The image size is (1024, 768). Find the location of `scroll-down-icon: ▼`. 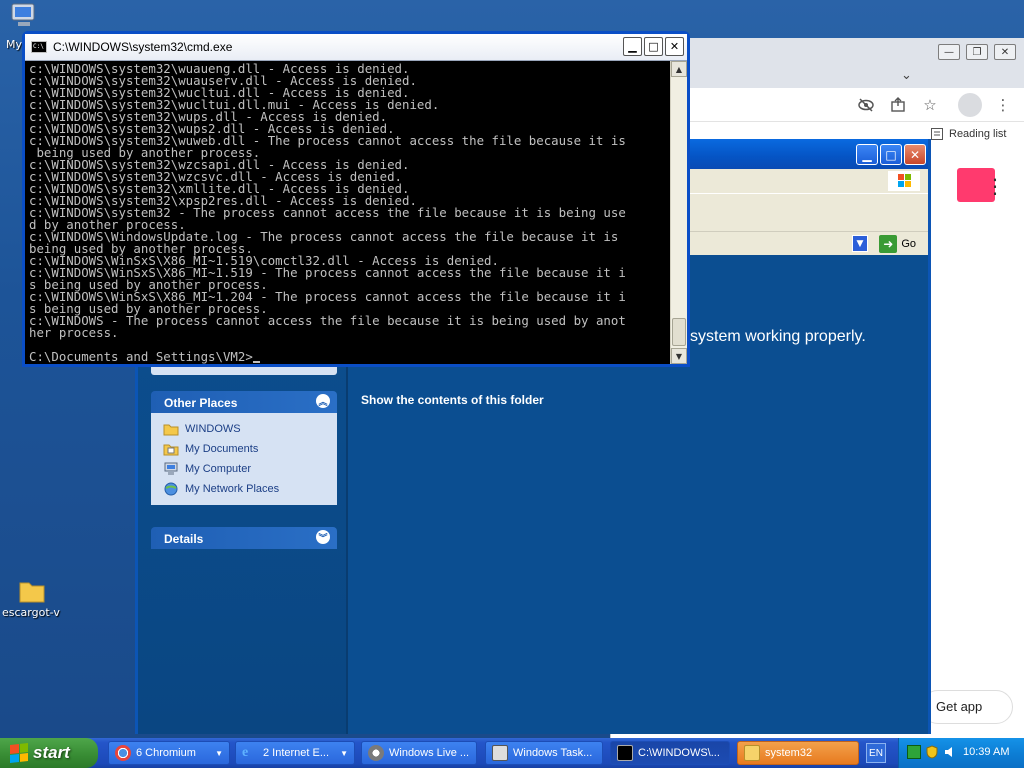

scroll-down-icon: ▼ is located at coordinates (679, 356).